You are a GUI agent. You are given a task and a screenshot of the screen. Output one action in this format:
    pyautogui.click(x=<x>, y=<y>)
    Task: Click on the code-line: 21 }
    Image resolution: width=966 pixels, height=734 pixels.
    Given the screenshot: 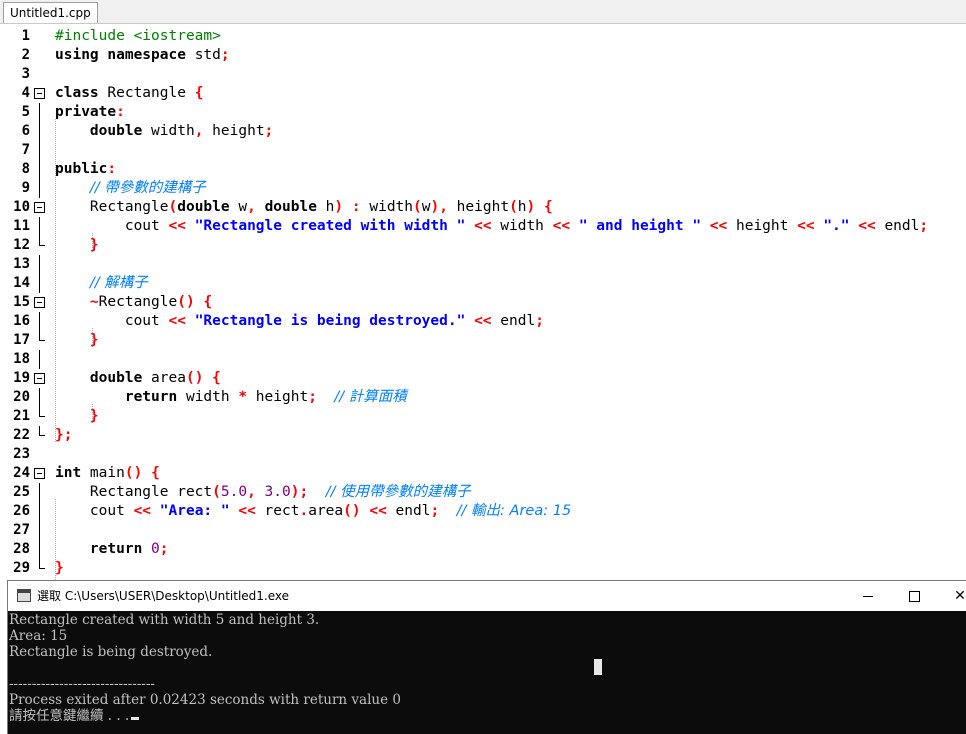 What is the action you would take?
    pyautogui.click(x=483, y=416)
    